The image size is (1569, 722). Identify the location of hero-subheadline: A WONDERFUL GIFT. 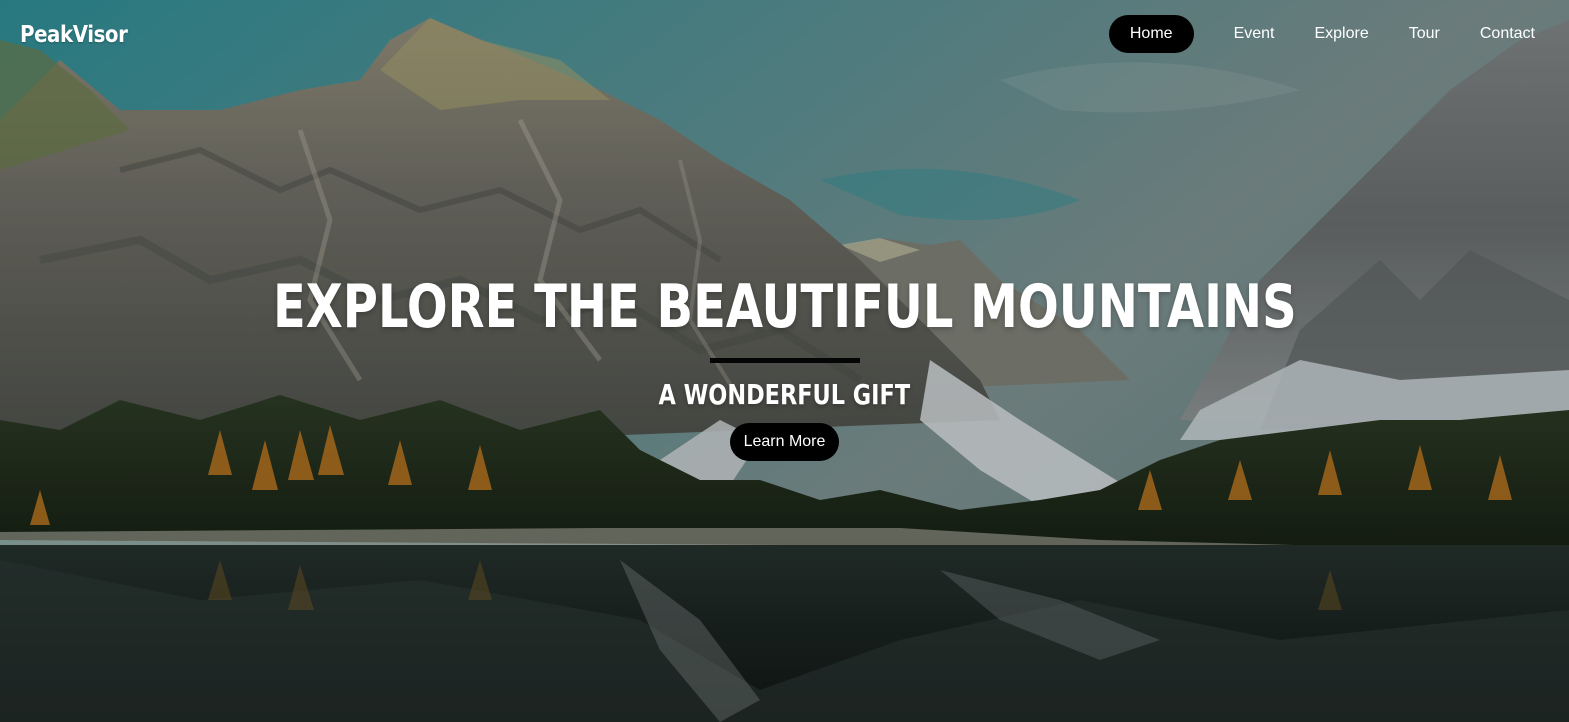
(784, 394).